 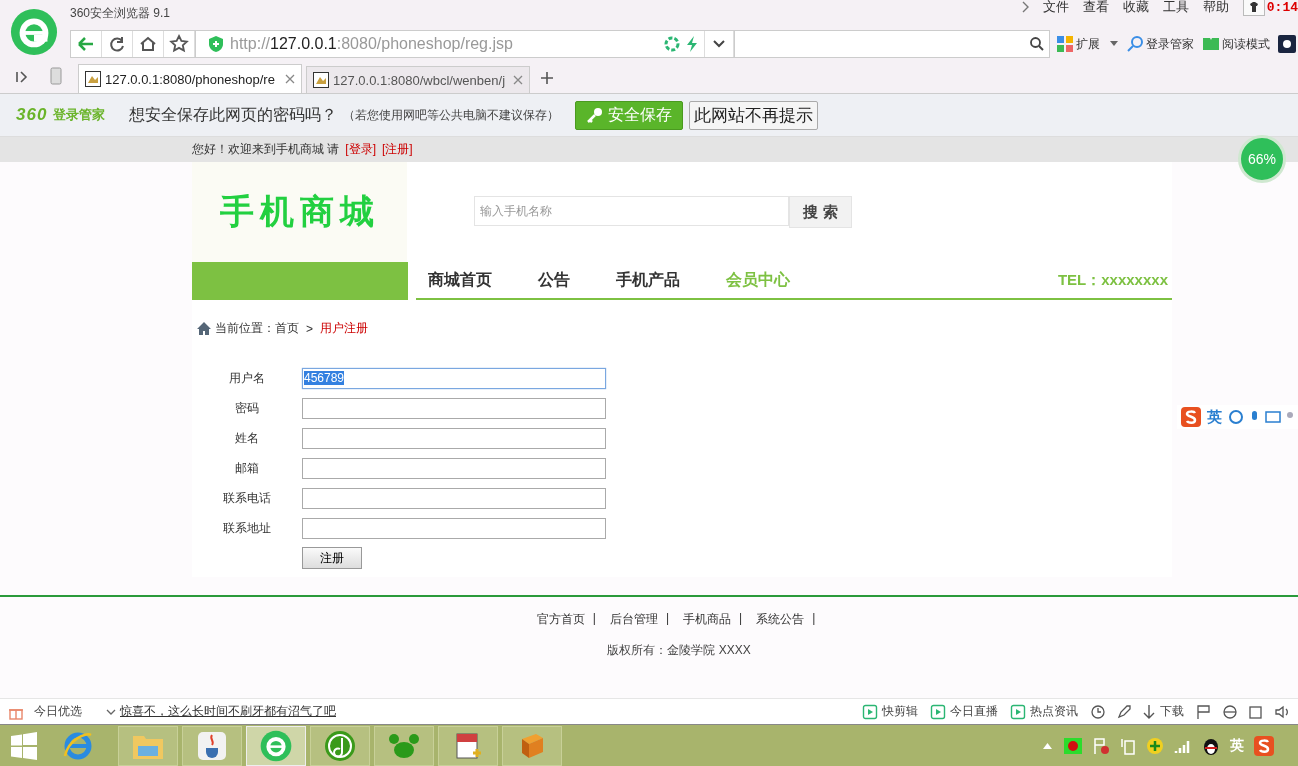 I want to click on footer-link: 手机商品, so click(x=707, y=619).